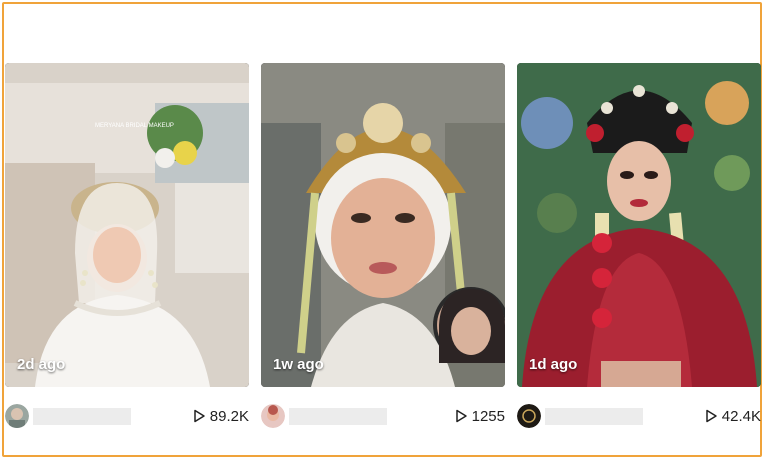  Describe the element at coordinates (229, 416) in the screenshot. I see `view-count-value: 89.2K` at that location.